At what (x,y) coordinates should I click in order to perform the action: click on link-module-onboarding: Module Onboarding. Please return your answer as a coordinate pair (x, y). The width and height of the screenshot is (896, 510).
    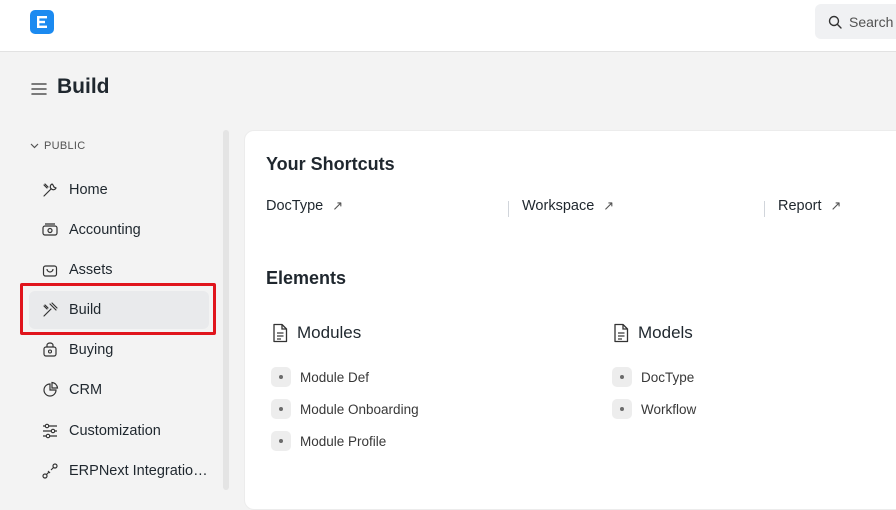
    Looking at the image, I should click on (345, 409).